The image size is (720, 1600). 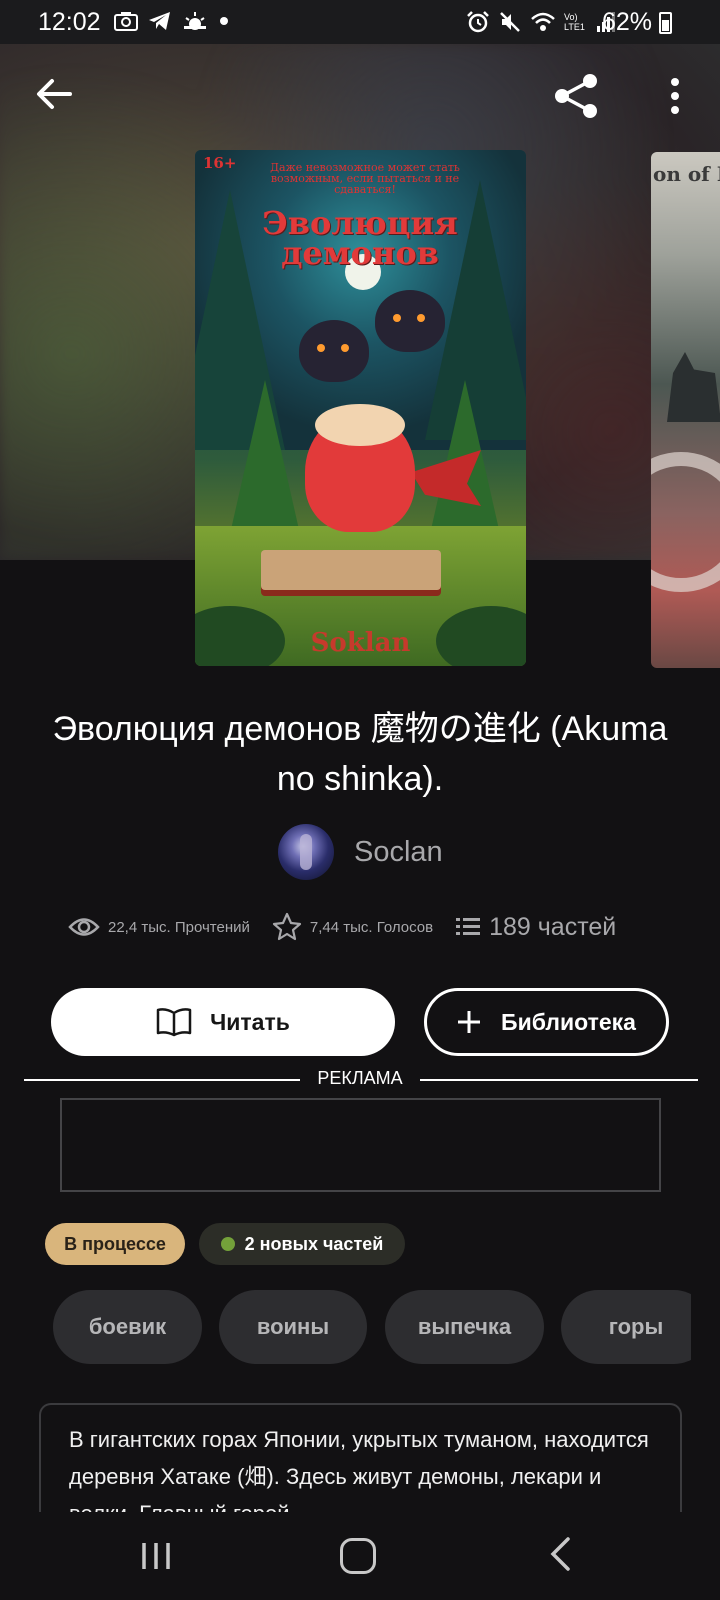 I want to click on recent-apps-icon, so click(x=156, y=1556).